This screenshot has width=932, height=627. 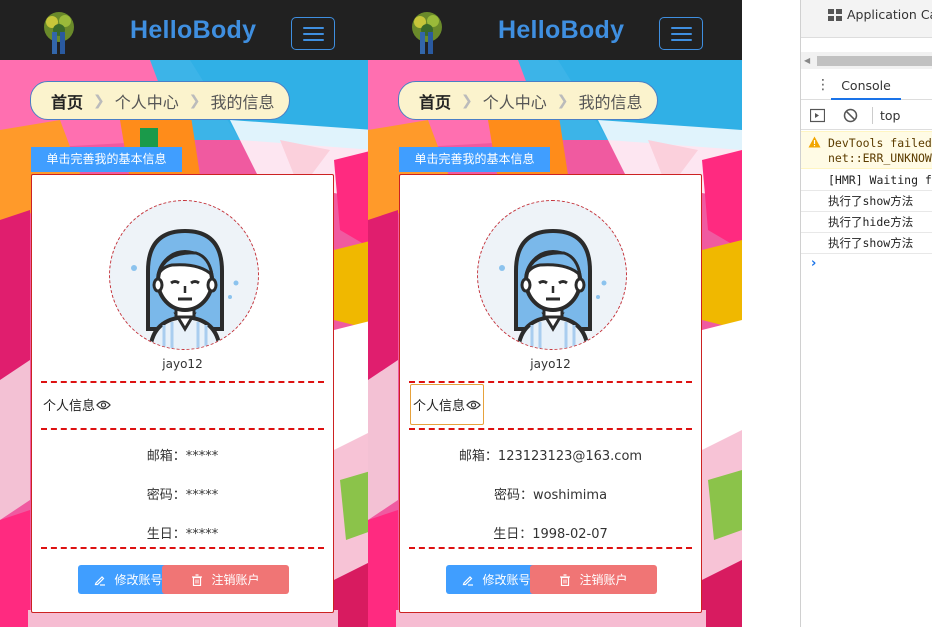 I want to click on sidebar-toggle-icon, so click(x=817, y=115).